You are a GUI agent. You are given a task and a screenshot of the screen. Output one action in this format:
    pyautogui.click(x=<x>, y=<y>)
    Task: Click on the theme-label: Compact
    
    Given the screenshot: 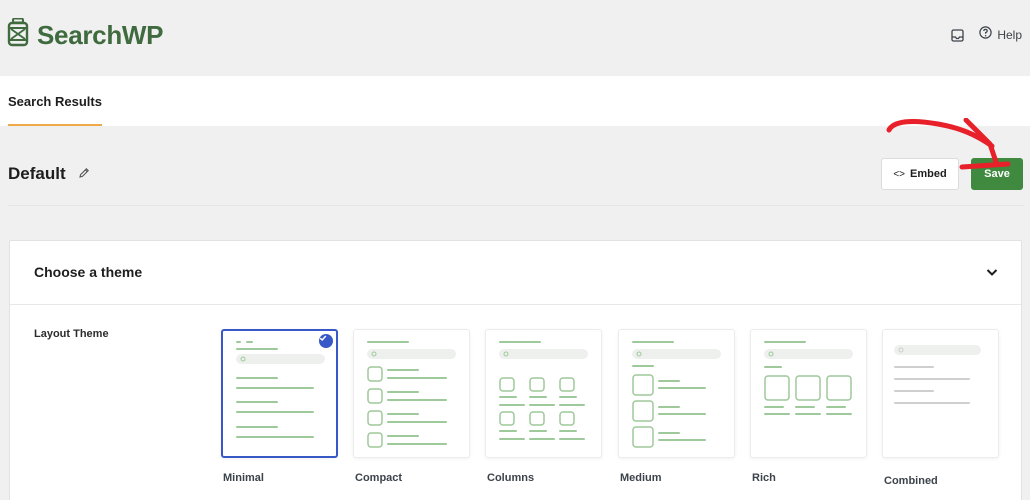 What is the action you would take?
    pyautogui.click(x=379, y=478)
    